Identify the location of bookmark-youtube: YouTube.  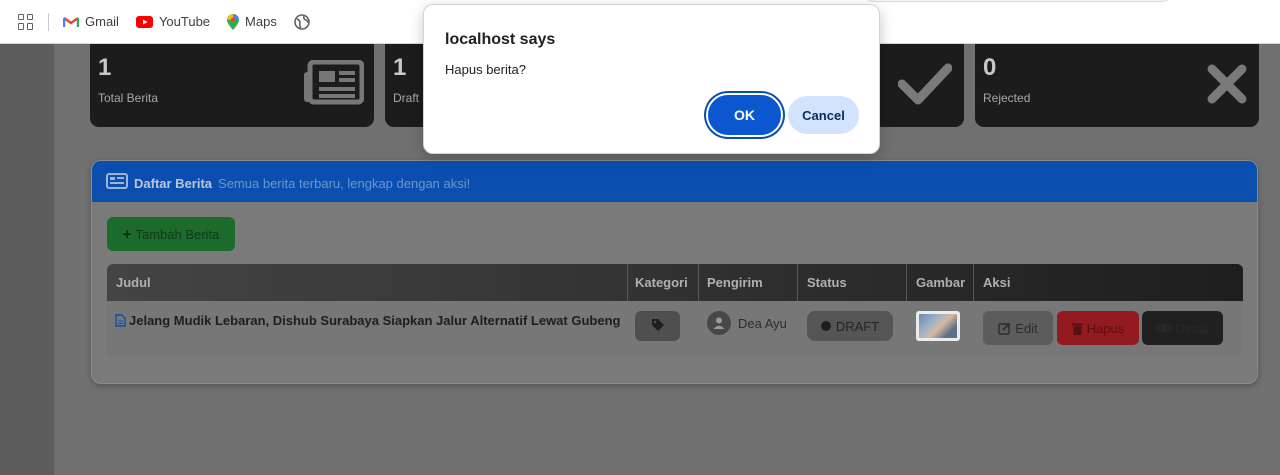
(173, 21).